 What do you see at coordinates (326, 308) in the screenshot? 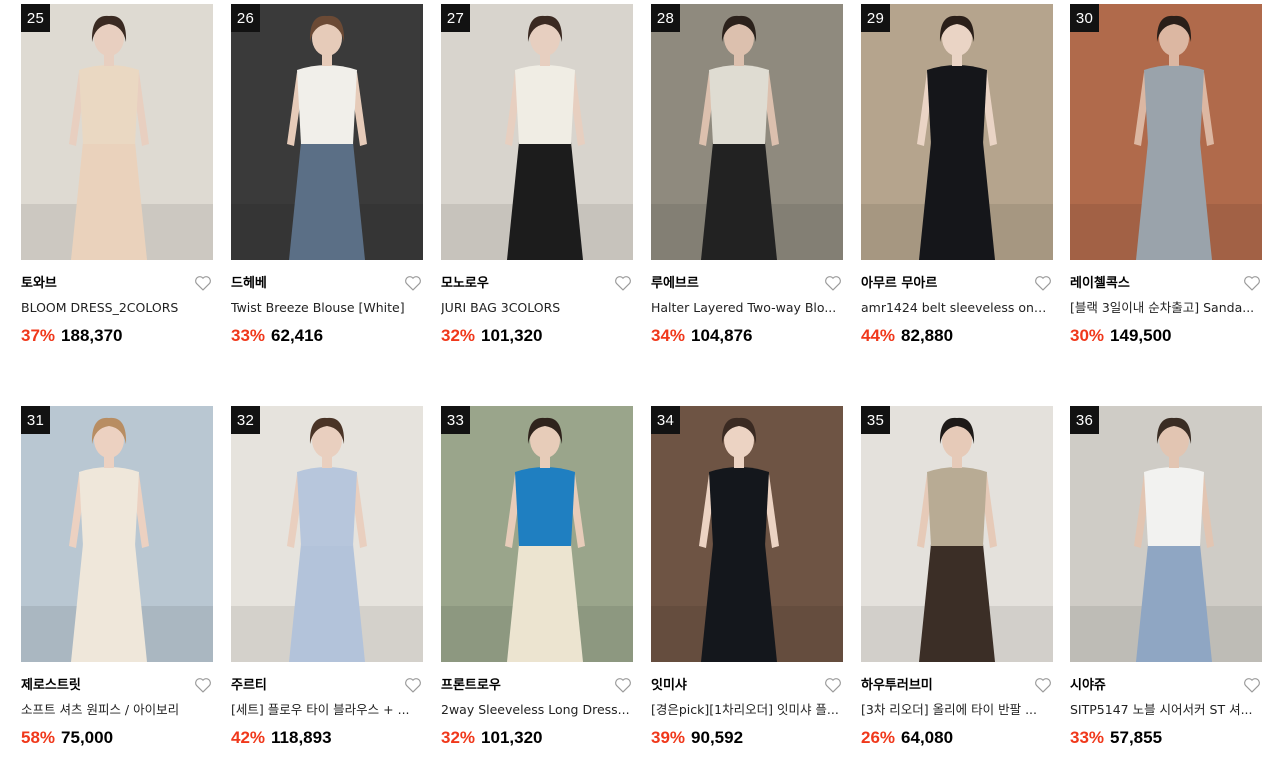
I see `product-title: Twist Breeze Blouse [White]` at bounding box center [326, 308].